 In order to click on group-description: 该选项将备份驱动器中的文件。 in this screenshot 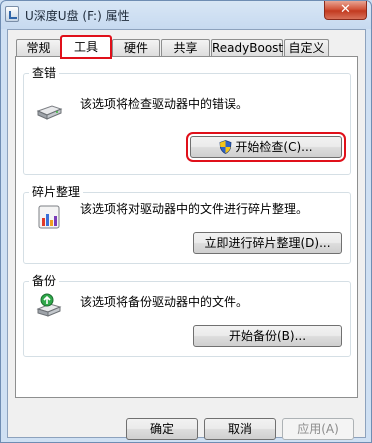, I will do `click(164, 302)`.